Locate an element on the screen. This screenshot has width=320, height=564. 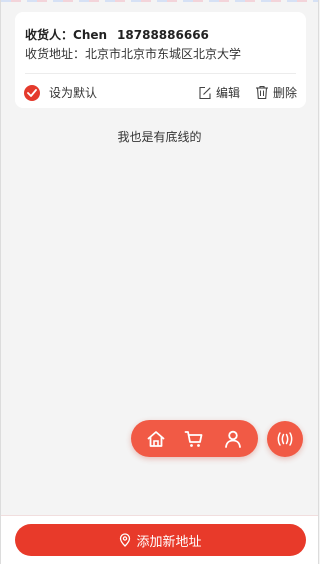
edit-icon is located at coordinates (205, 92).